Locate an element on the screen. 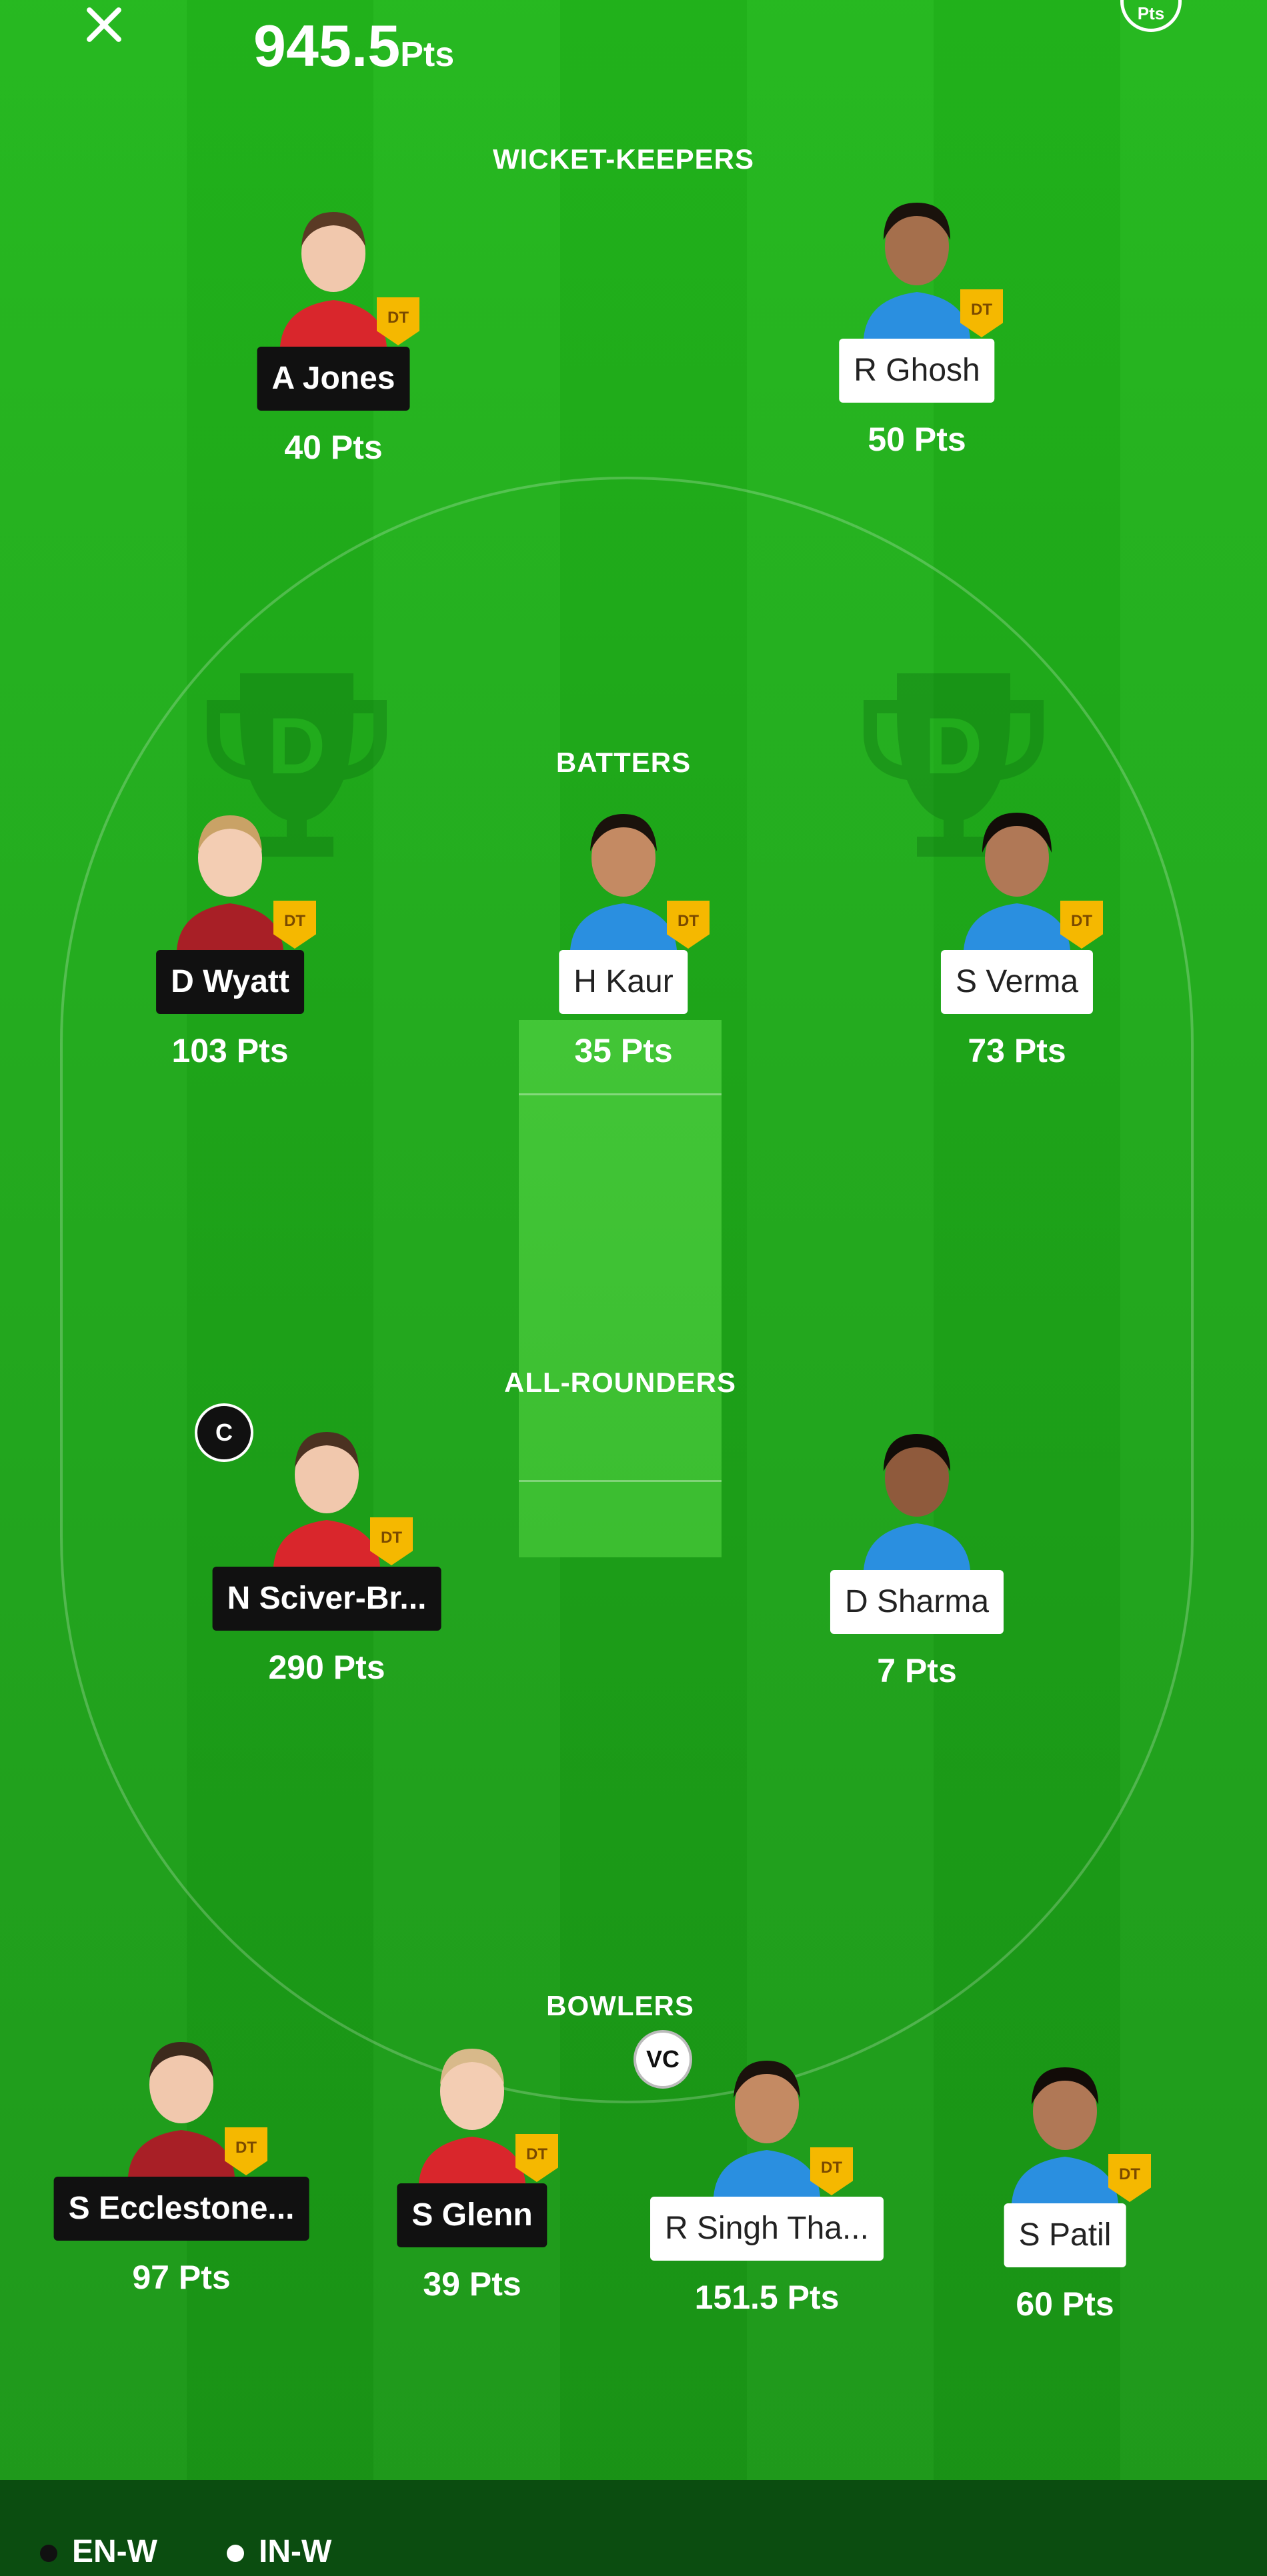  player-points: 40 Pts is located at coordinates (333, 447).